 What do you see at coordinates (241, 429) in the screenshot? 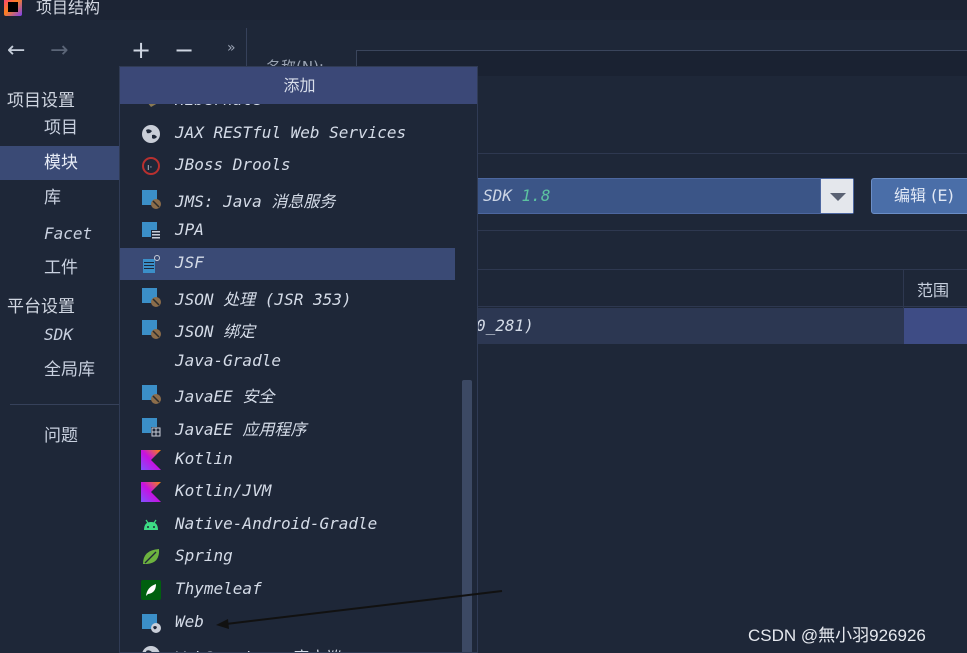
I see `framework-item-label: JavaEE 应用程序` at bounding box center [241, 429].